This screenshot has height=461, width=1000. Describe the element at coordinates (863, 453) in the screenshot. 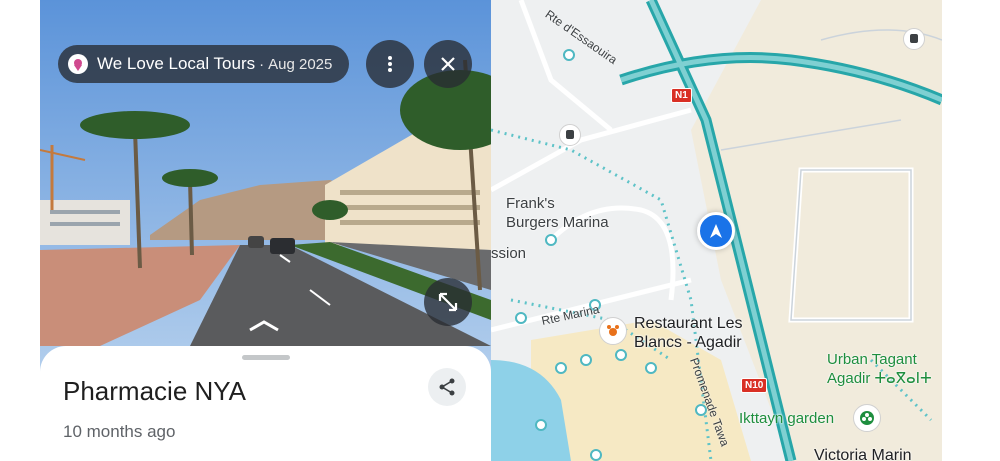

I see `poi-label-victoria-marina: Victoria Marin` at that location.